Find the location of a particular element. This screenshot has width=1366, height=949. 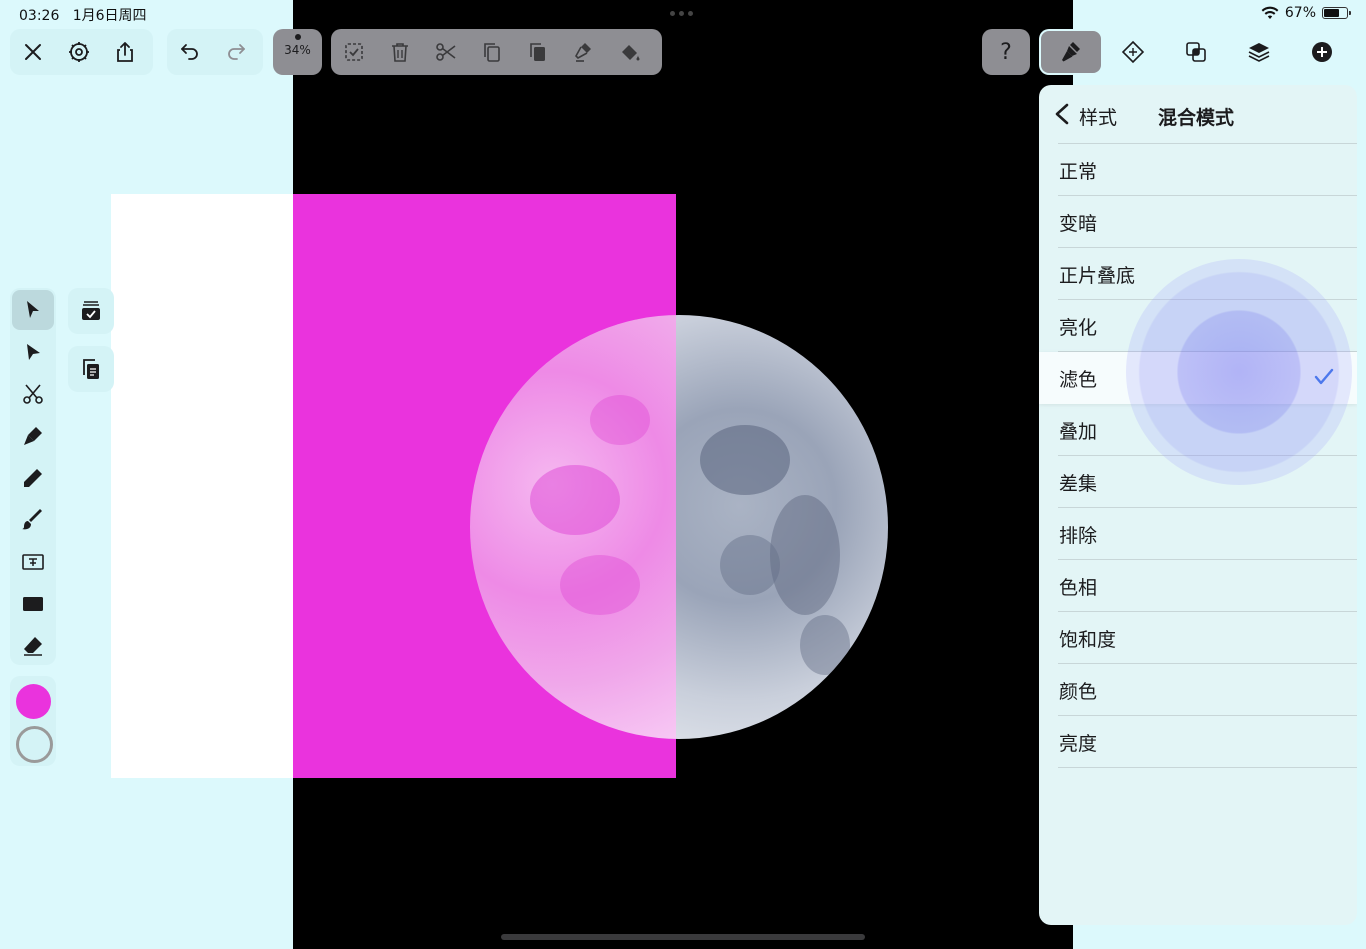

blend-mode-item: 叠加 is located at coordinates (1198, 430).